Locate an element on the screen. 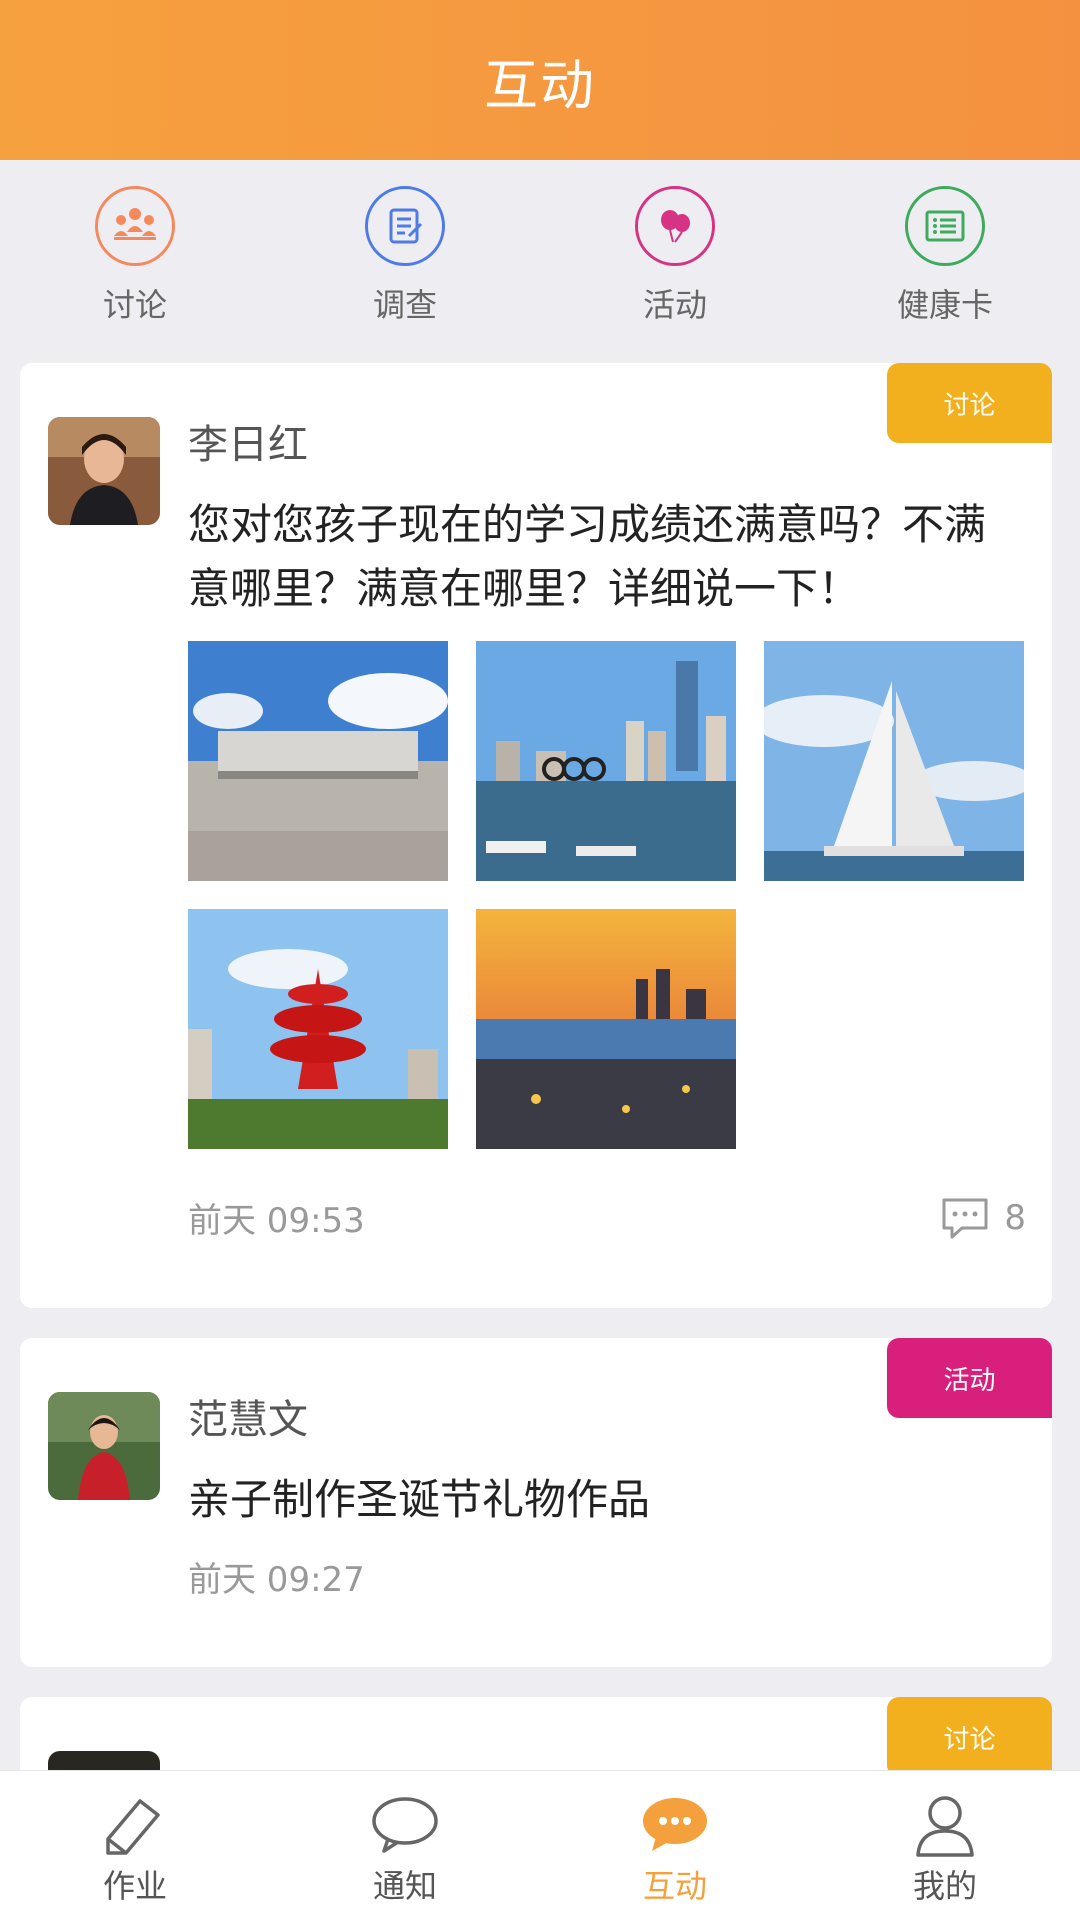 The width and height of the screenshot is (1080, 1921). tab-label: 互动 is located at coordinates (674, 1886).